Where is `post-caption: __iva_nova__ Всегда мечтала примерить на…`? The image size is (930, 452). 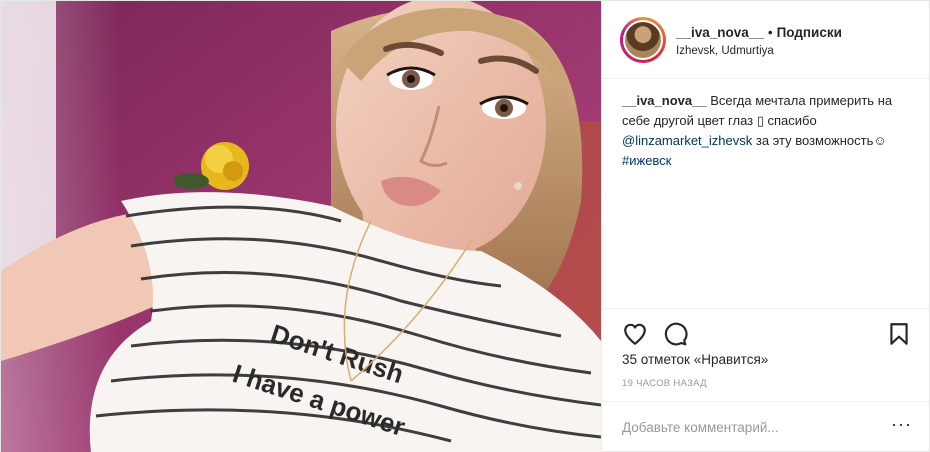
post-caption: __iva_nova__ Всегда мечтала примерить на… is located at coordinates (768, 131).